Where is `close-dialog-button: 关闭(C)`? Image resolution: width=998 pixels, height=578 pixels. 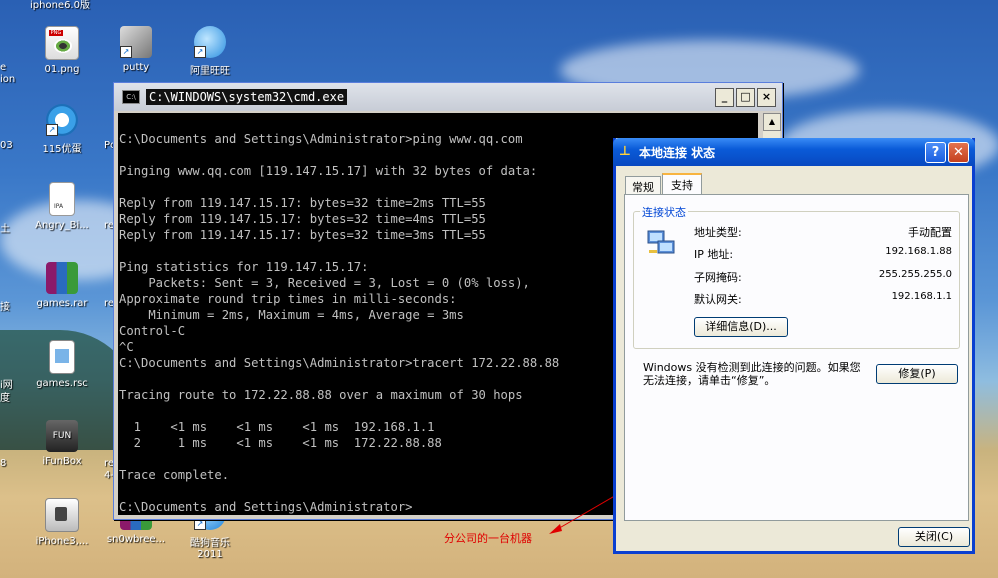
close-dialog-button: 关闭(C) is located at coordinates (934, 537).